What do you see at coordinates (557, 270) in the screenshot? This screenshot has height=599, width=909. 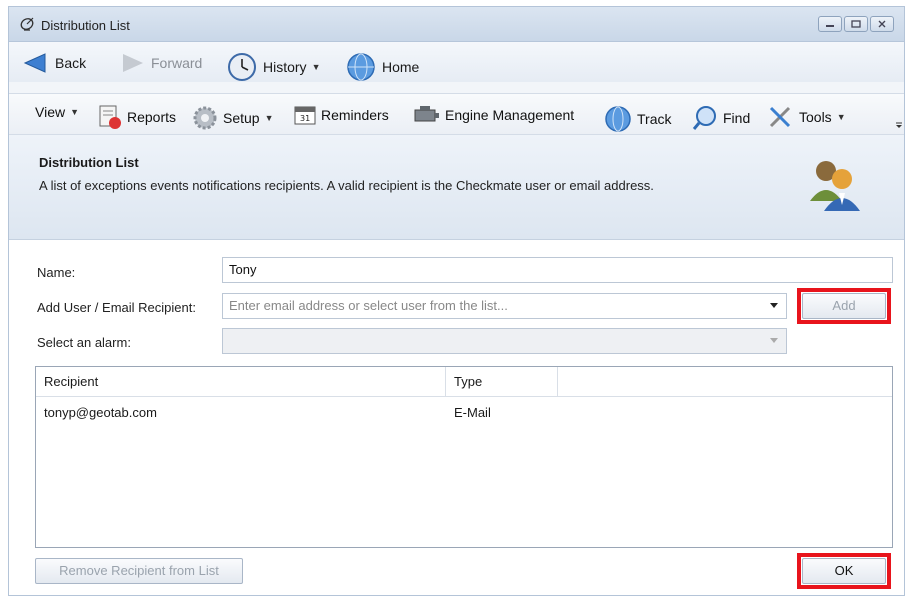 I see `name-input: Tony` at bounding box center [557, 270].